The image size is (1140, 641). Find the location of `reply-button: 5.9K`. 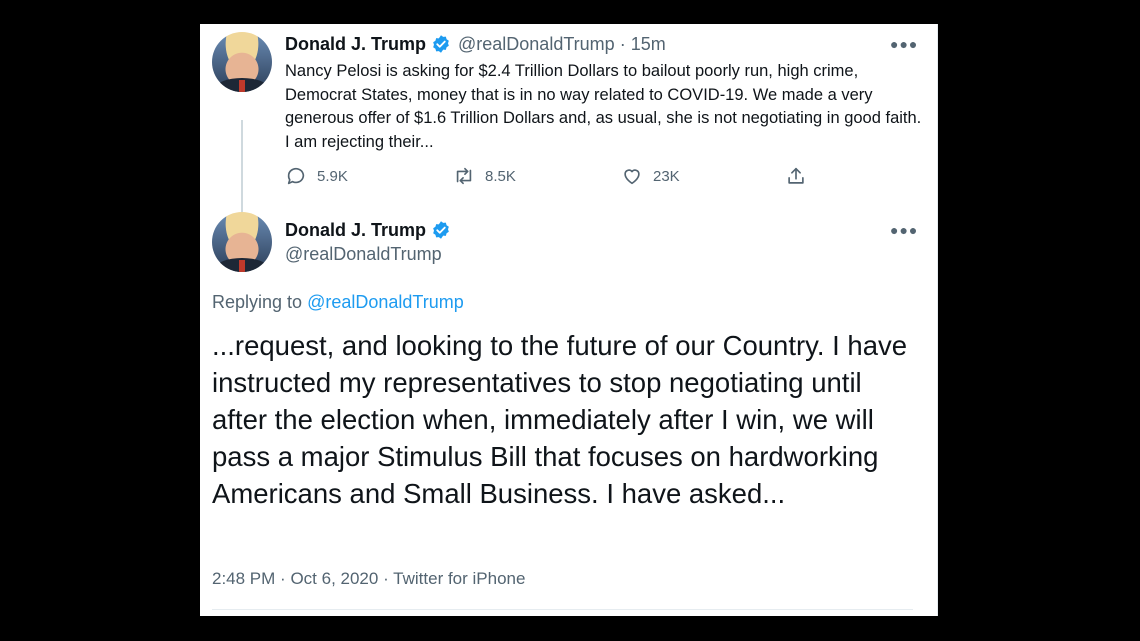

reply-button: 5.9K is located at coordinates (316, 176).